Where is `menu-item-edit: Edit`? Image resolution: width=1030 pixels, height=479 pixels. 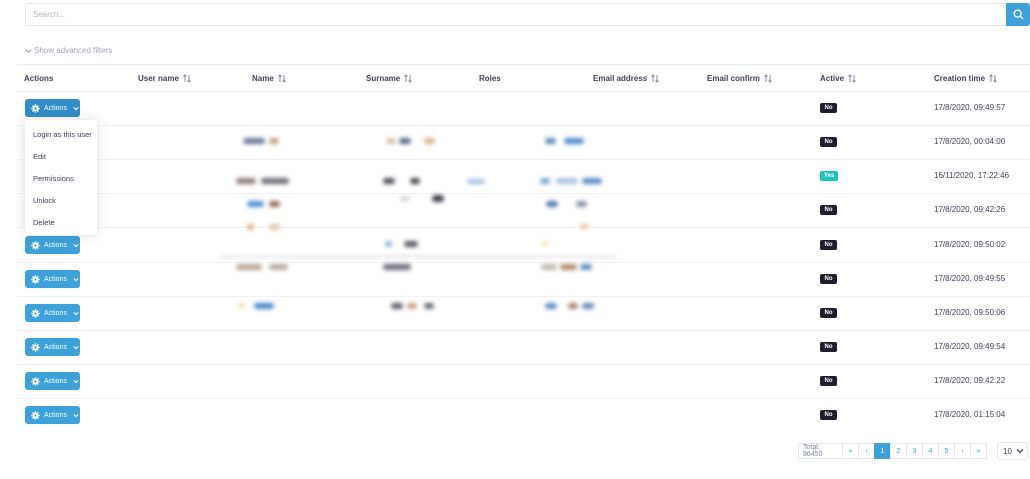 menu-item-edit: Edit is located at coordinates (39, 156).